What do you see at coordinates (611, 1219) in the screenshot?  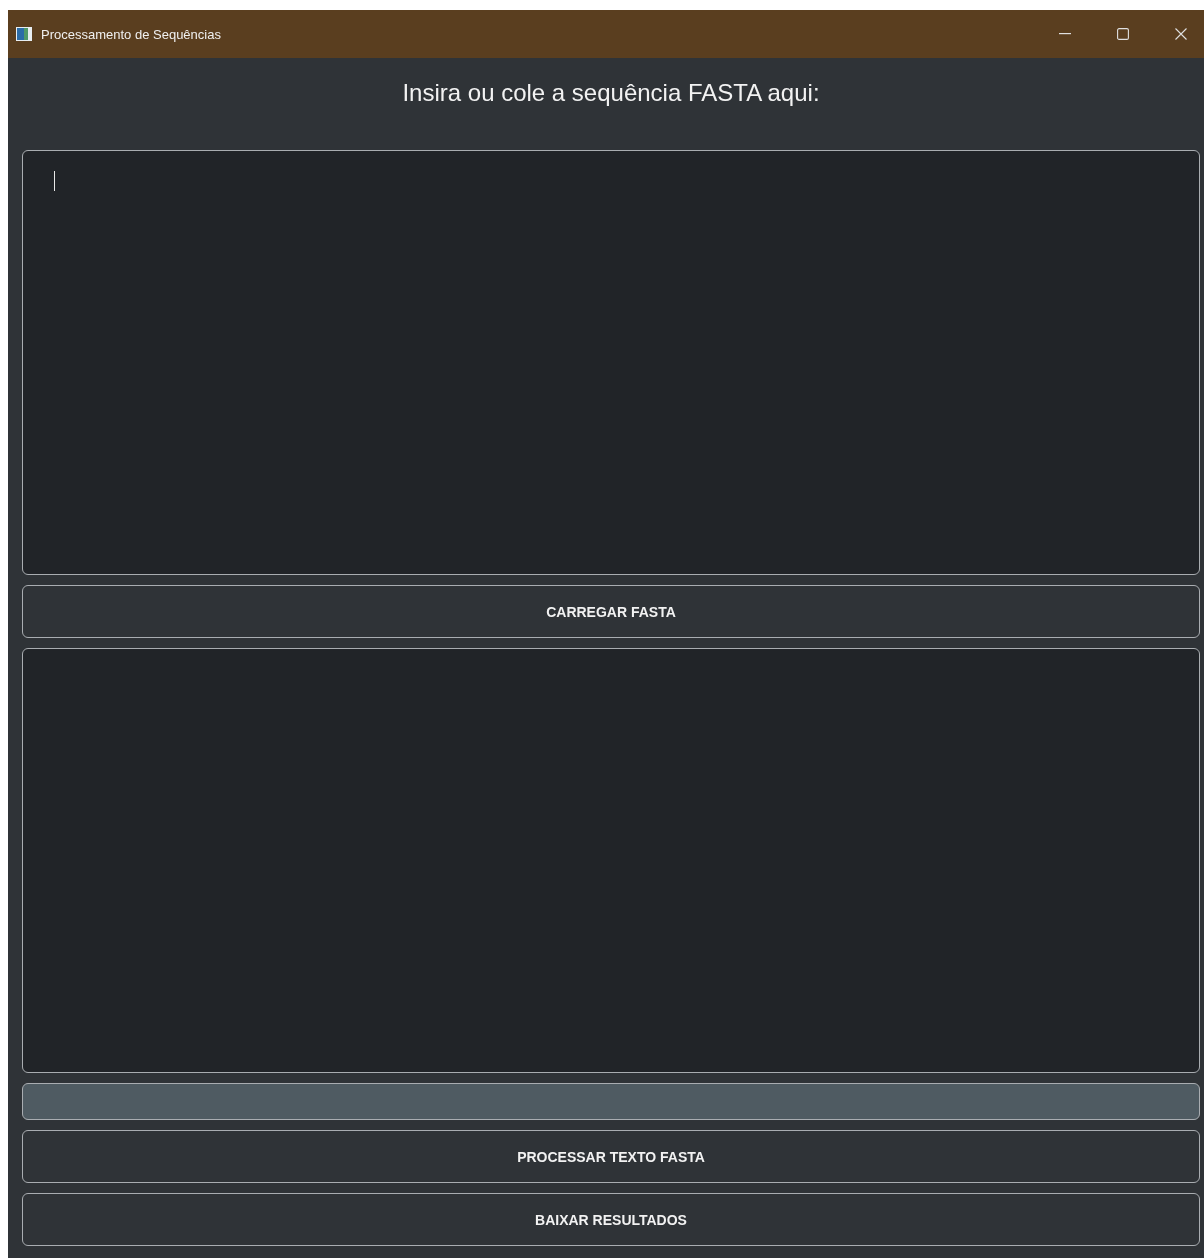 I see `download-button: BAIXAR RESULTADOS` at bounding box center [611, 1219].